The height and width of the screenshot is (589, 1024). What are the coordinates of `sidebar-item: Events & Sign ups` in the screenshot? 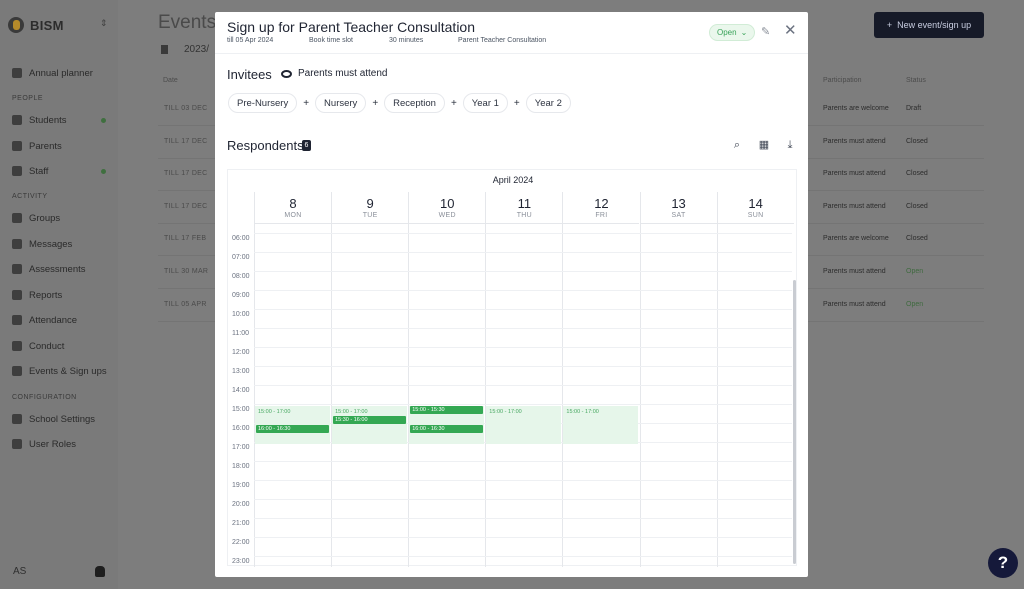 It's located at (62, 371).